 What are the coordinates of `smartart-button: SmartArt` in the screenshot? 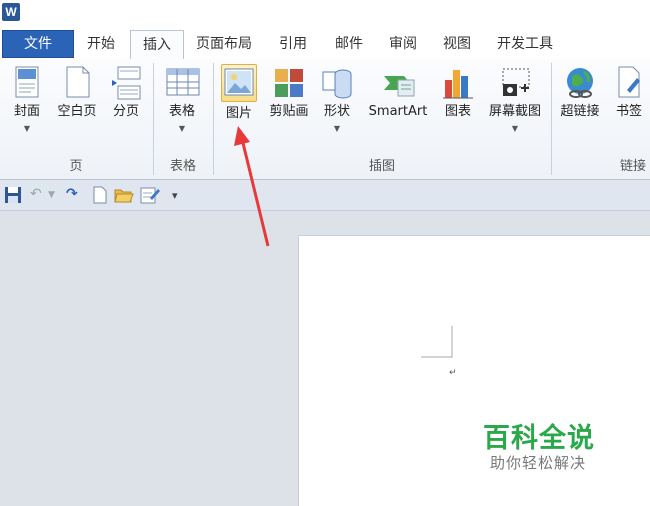 It's located at (398, 90).